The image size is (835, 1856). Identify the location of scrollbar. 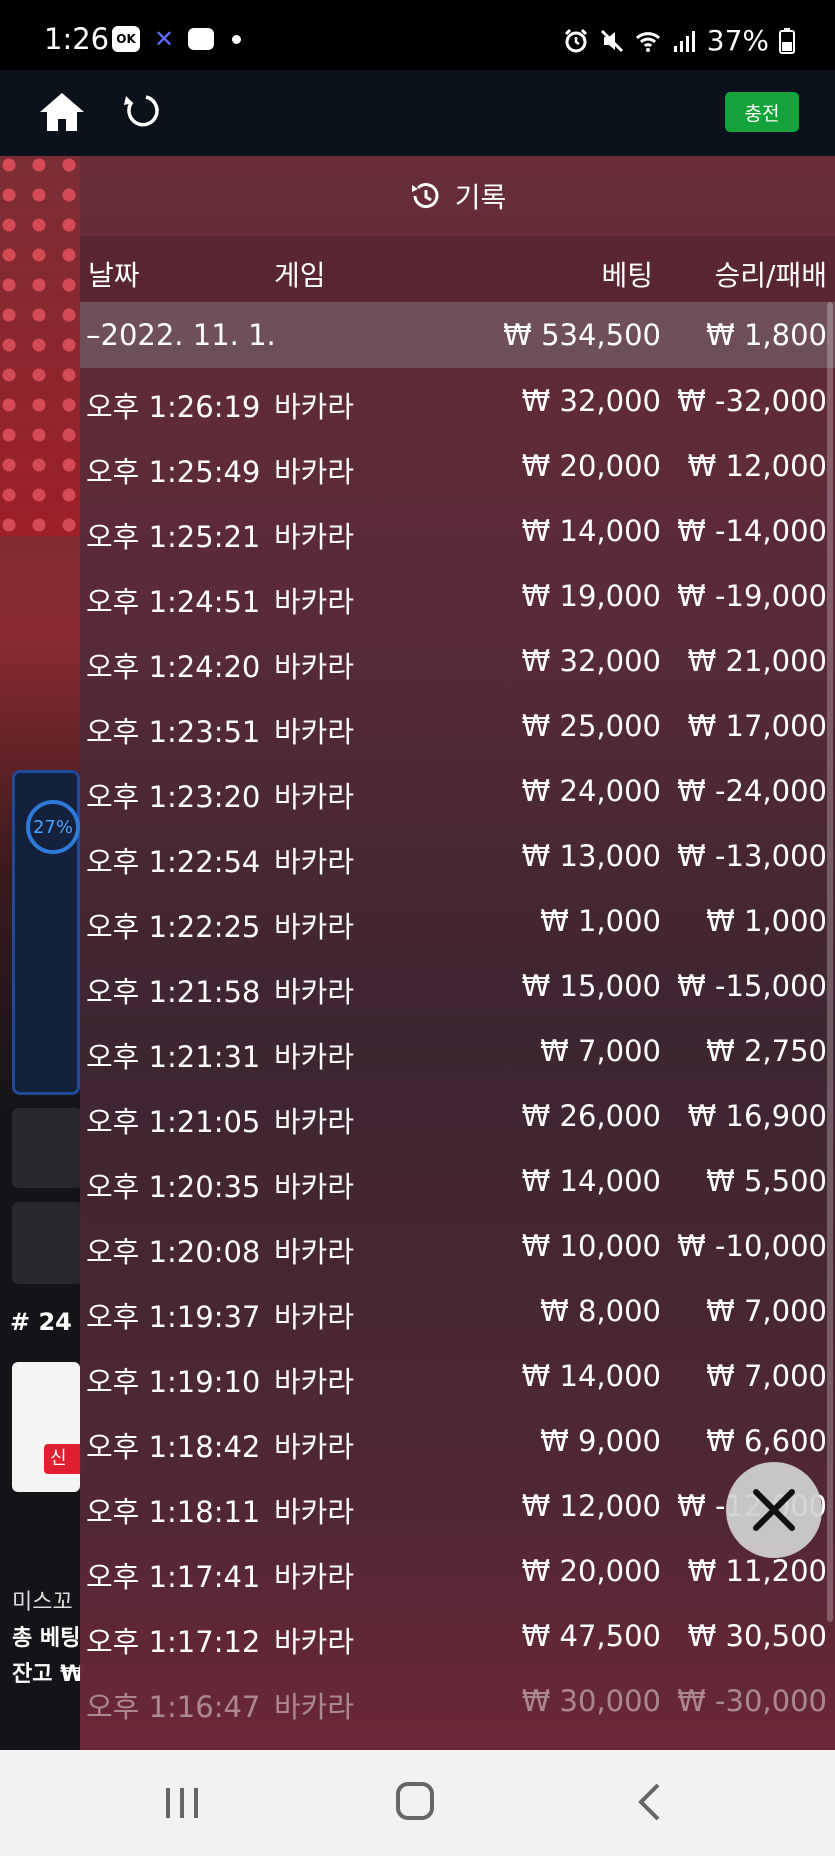
(830, 962).